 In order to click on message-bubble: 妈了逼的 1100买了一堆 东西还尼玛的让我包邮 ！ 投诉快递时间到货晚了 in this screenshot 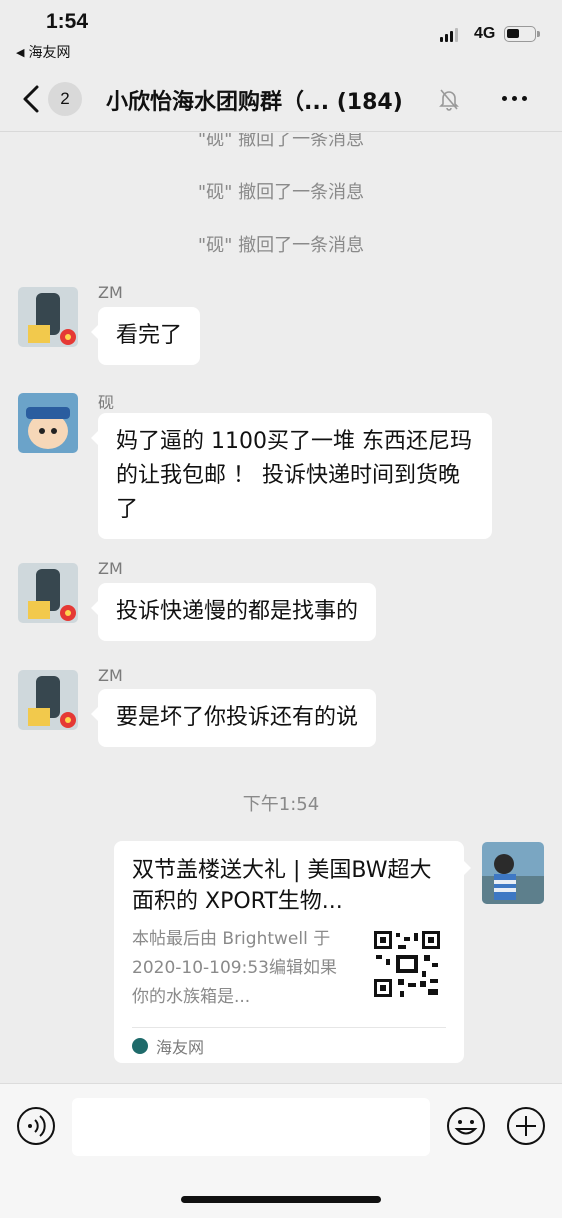, I will do `click(291, 476)`.